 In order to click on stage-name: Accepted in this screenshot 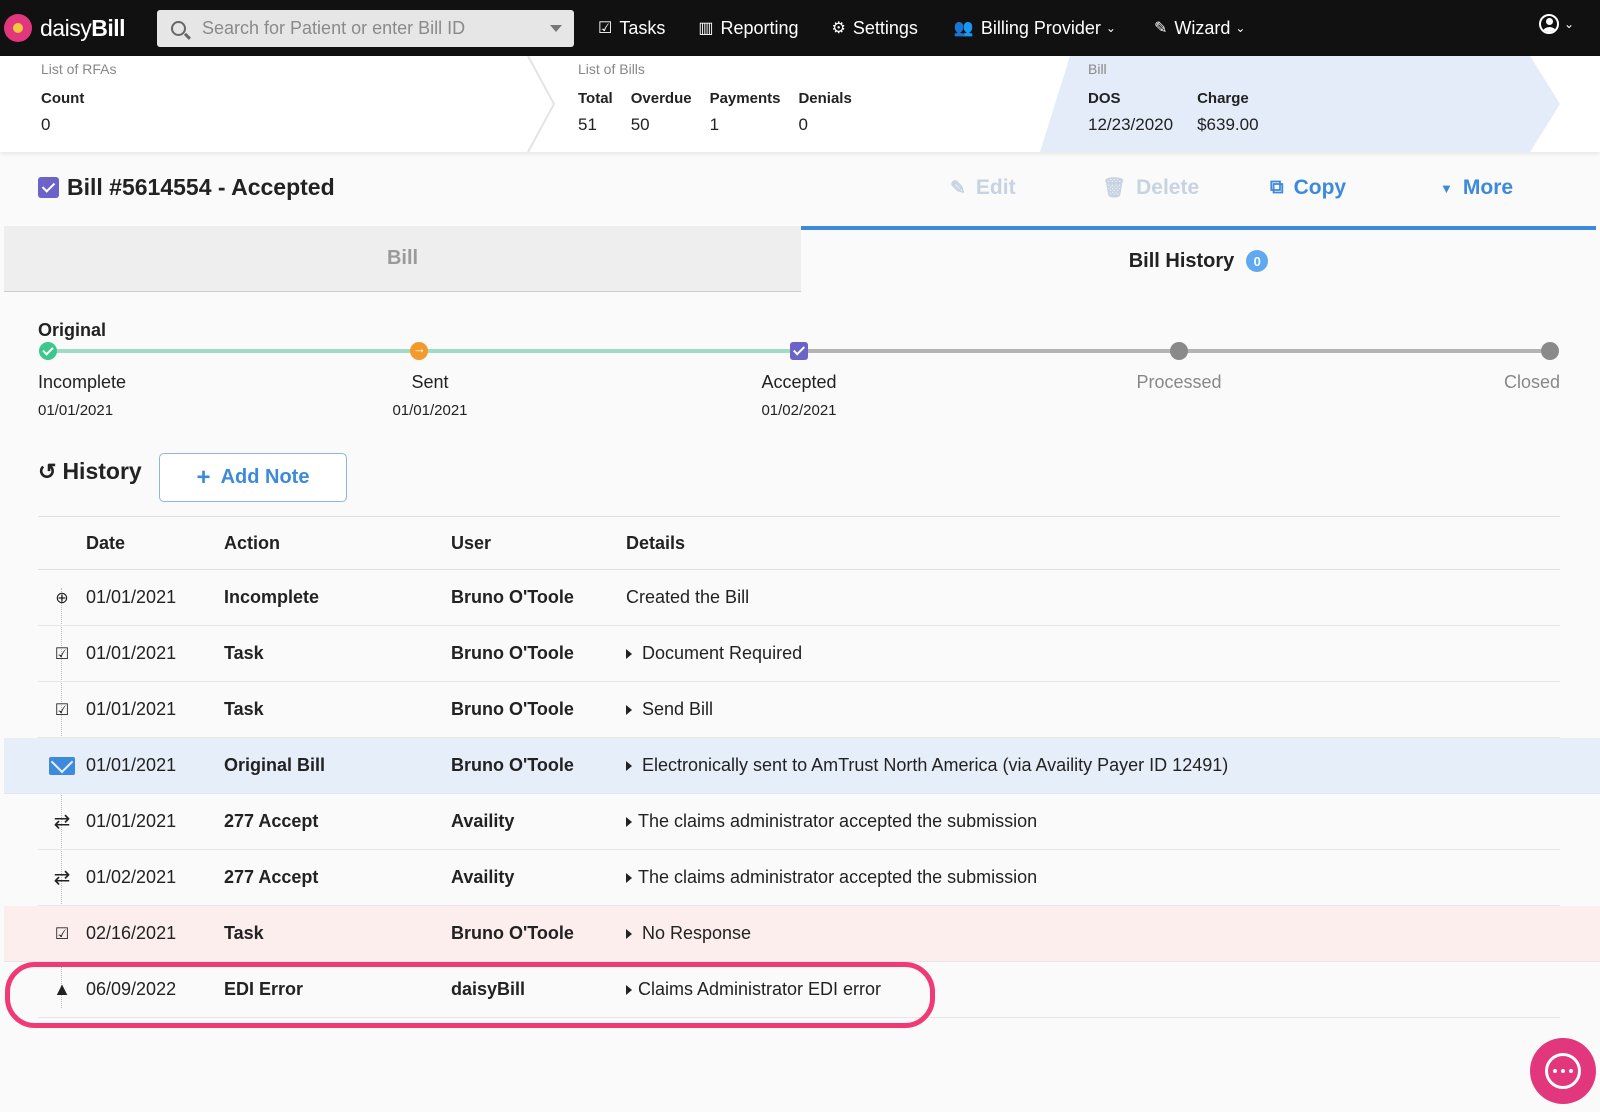, I will do `click(799, 382)`.